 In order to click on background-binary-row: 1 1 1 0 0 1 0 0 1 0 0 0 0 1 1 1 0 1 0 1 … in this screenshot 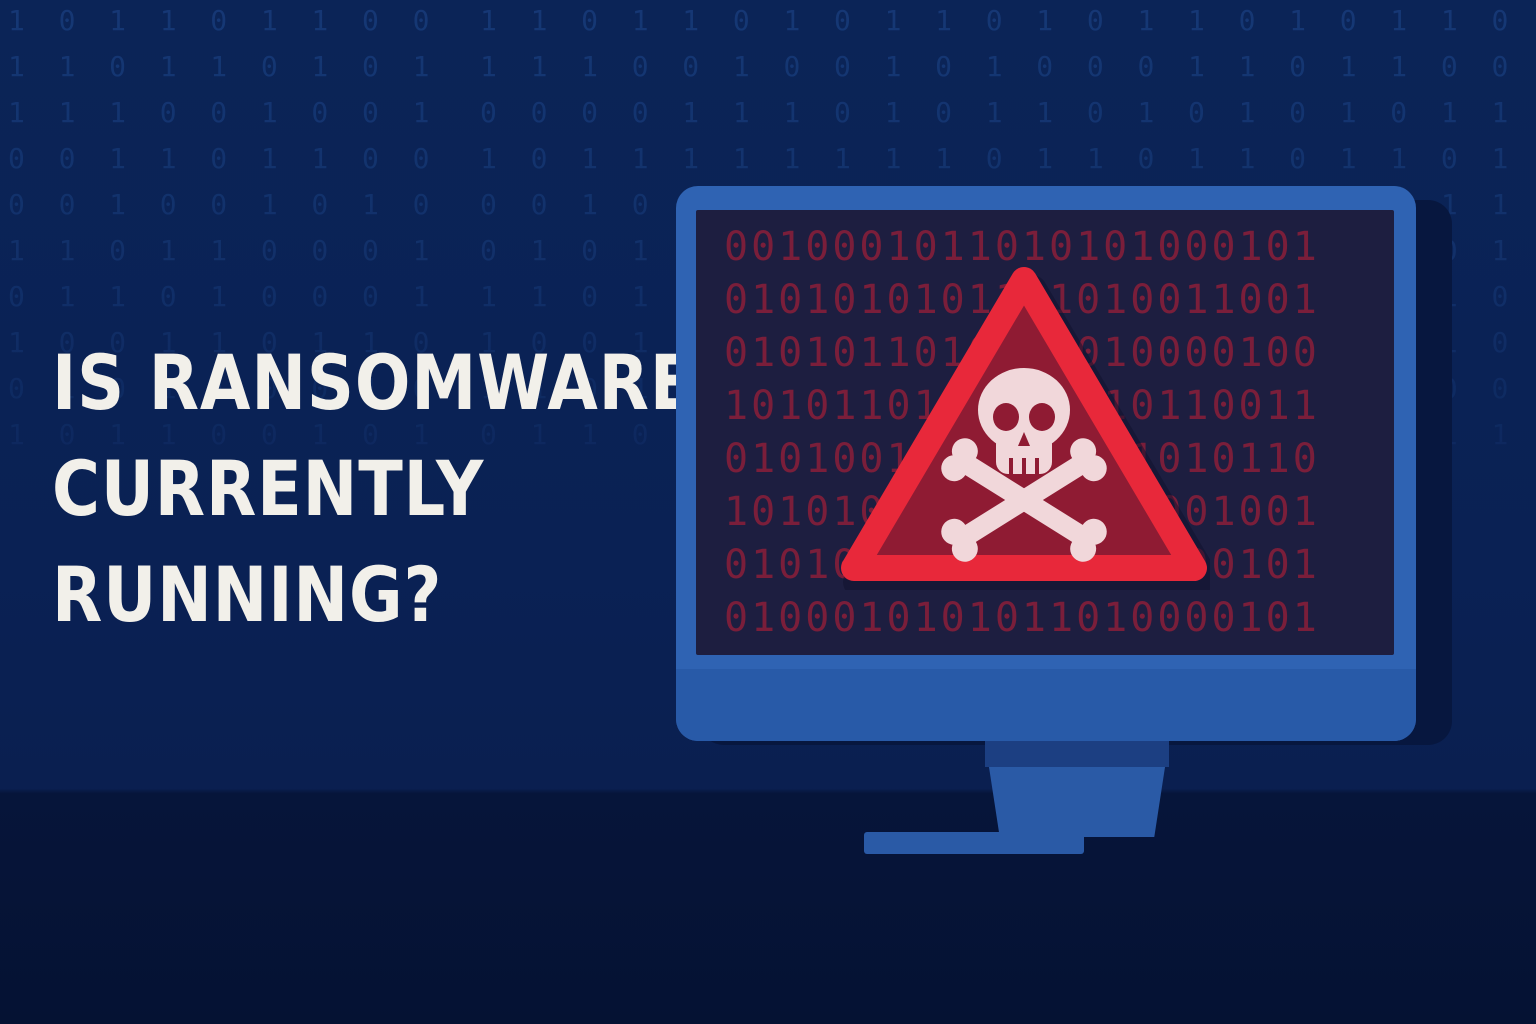, I will do `click(772, 112)`.